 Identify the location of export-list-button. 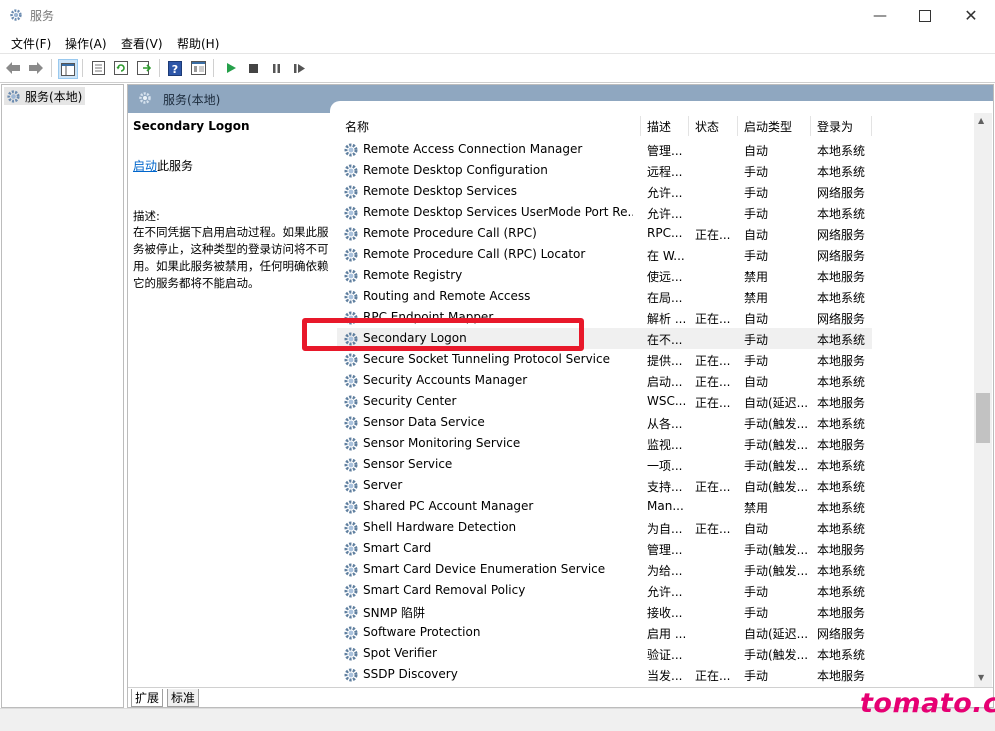
(144, 68).